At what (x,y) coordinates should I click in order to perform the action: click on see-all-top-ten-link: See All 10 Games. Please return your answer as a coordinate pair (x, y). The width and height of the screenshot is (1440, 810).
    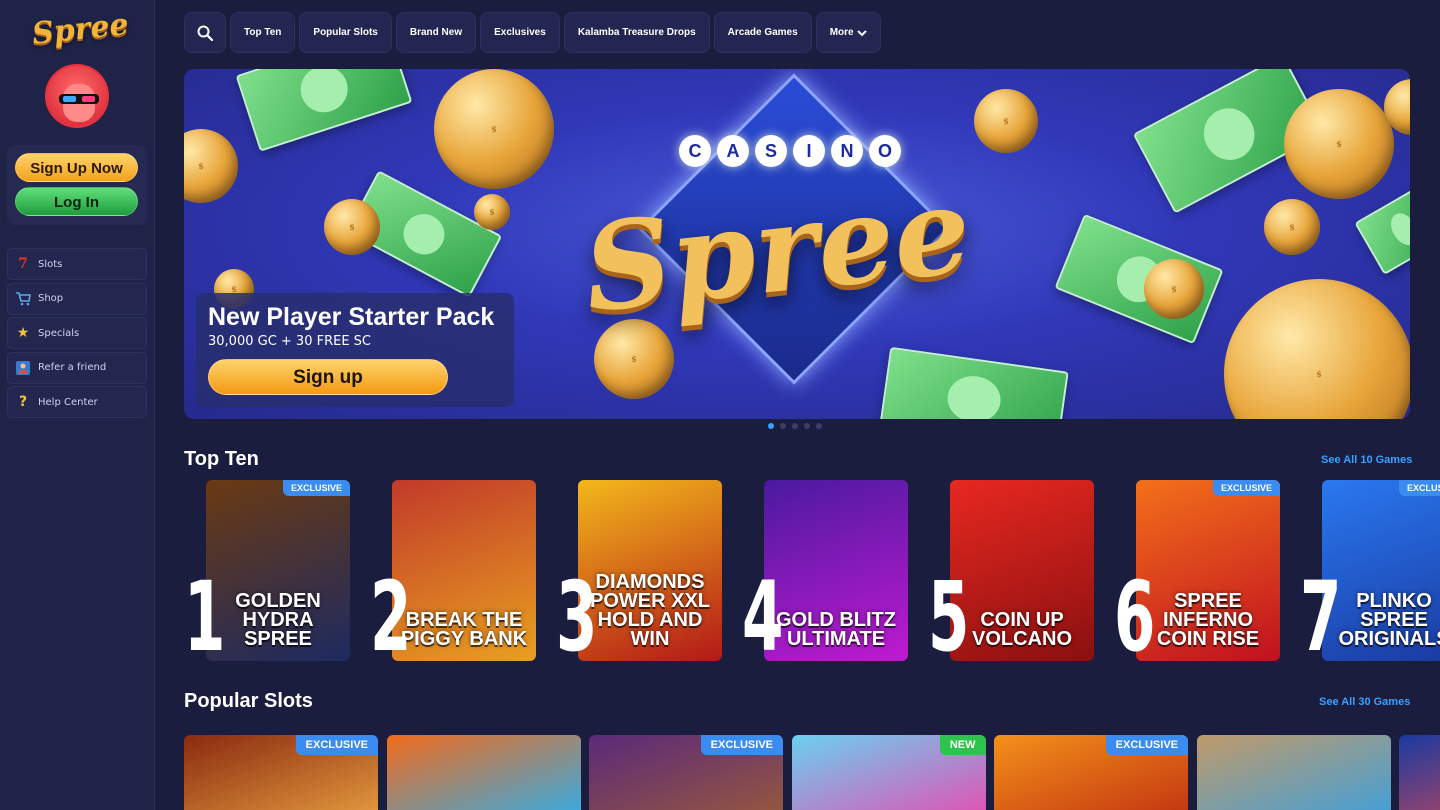
    Looking at the image, I should click on (1366, 460).